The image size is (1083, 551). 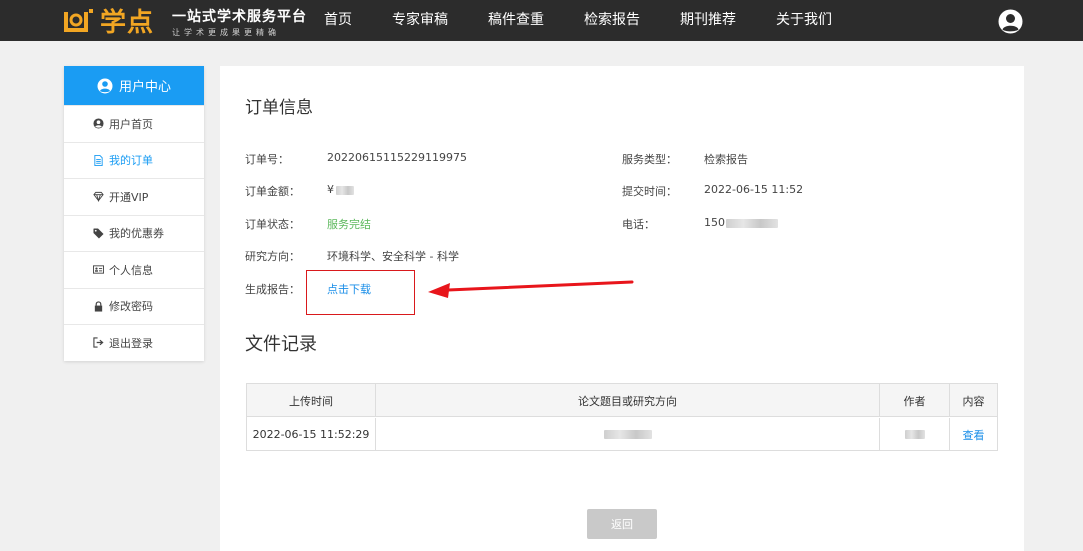 I want to click on document-icon, so click(x=98, y=160).